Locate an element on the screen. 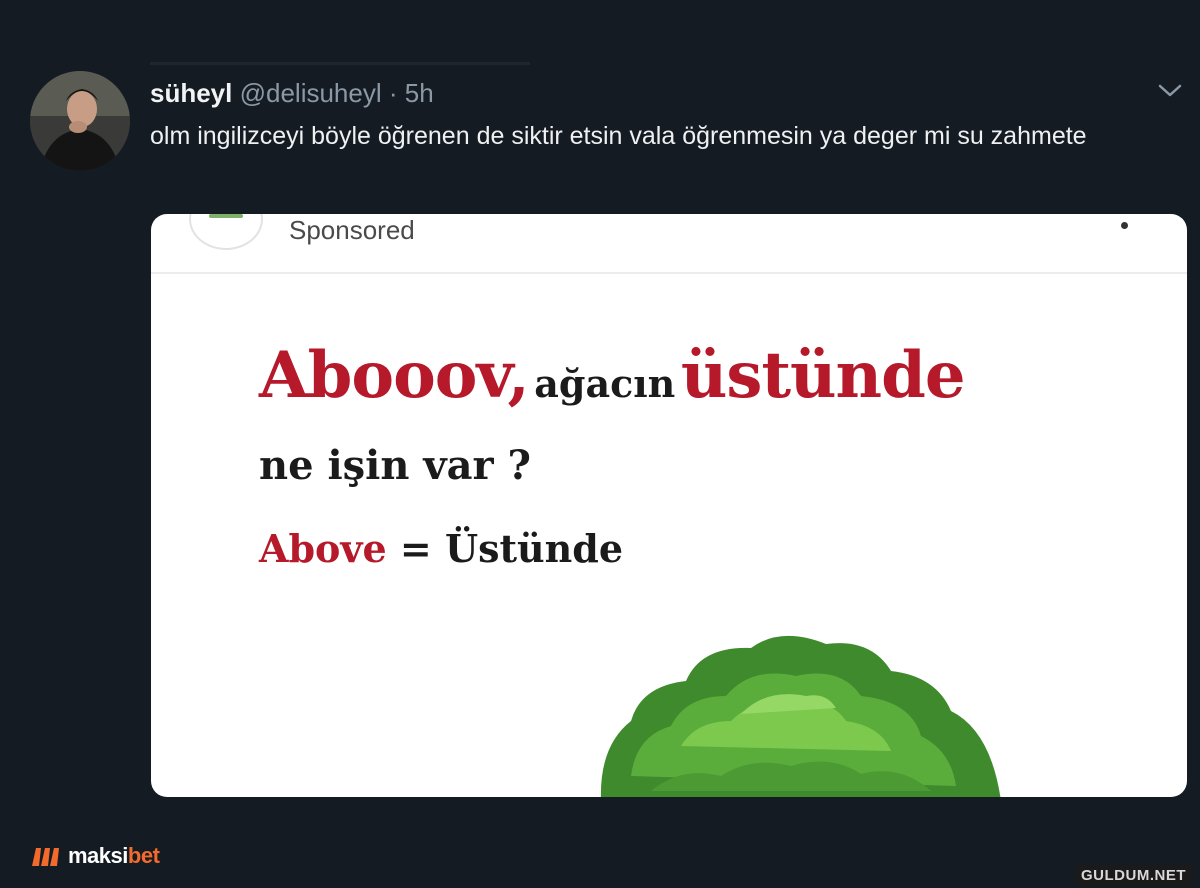 This screenshot has height=888, width=1200. ad-subheadline: ne işin var ? is located at coordinates (395, 465).